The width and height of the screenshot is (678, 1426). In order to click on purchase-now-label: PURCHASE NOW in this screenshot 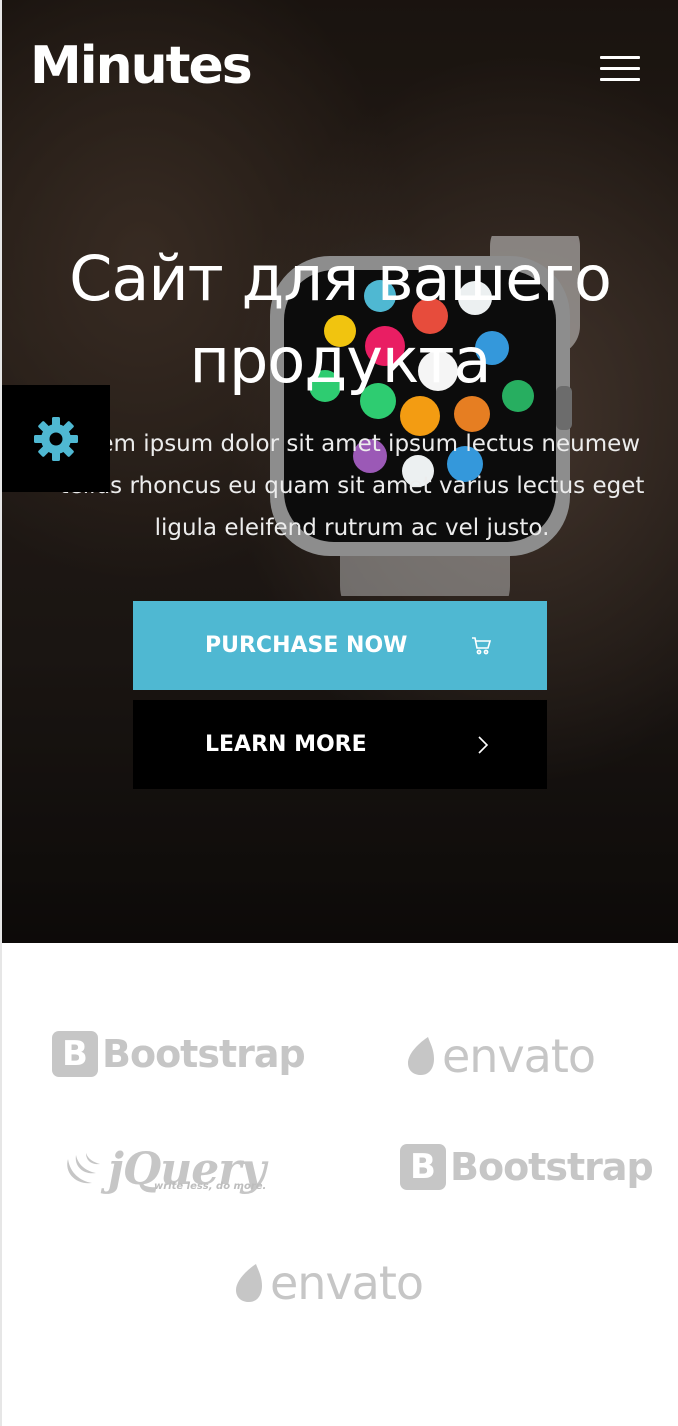, I will do `click(306, 645)`.